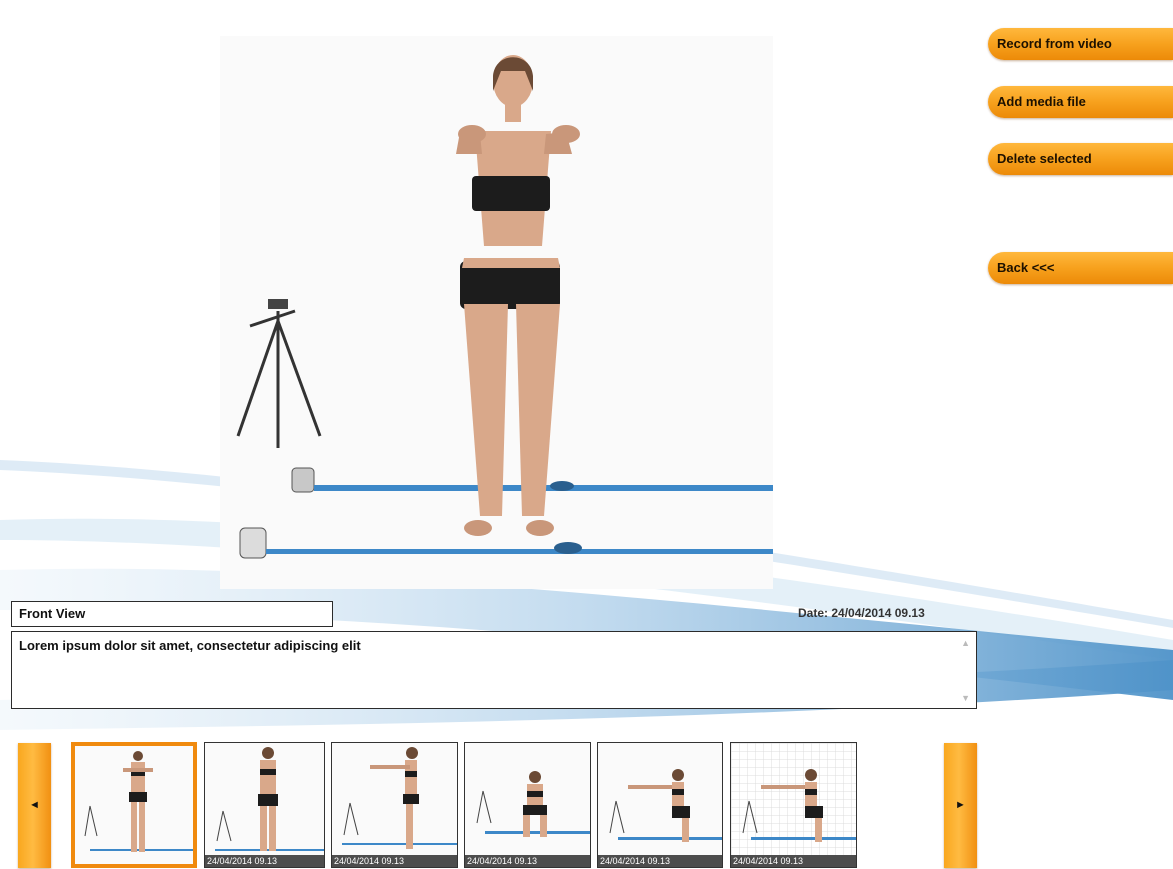 Image resolution: width=1173 pixels, height=869 pixels. I want to click on thumbnail-front-view, so click(134, 805).